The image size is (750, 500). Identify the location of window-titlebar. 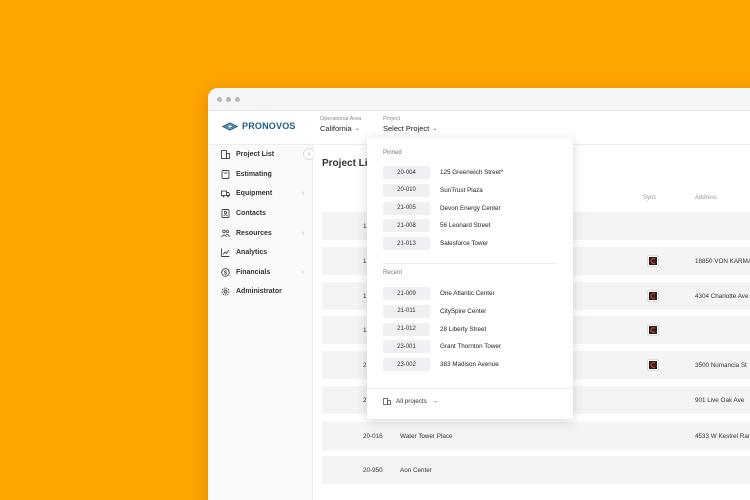
(479, 99).